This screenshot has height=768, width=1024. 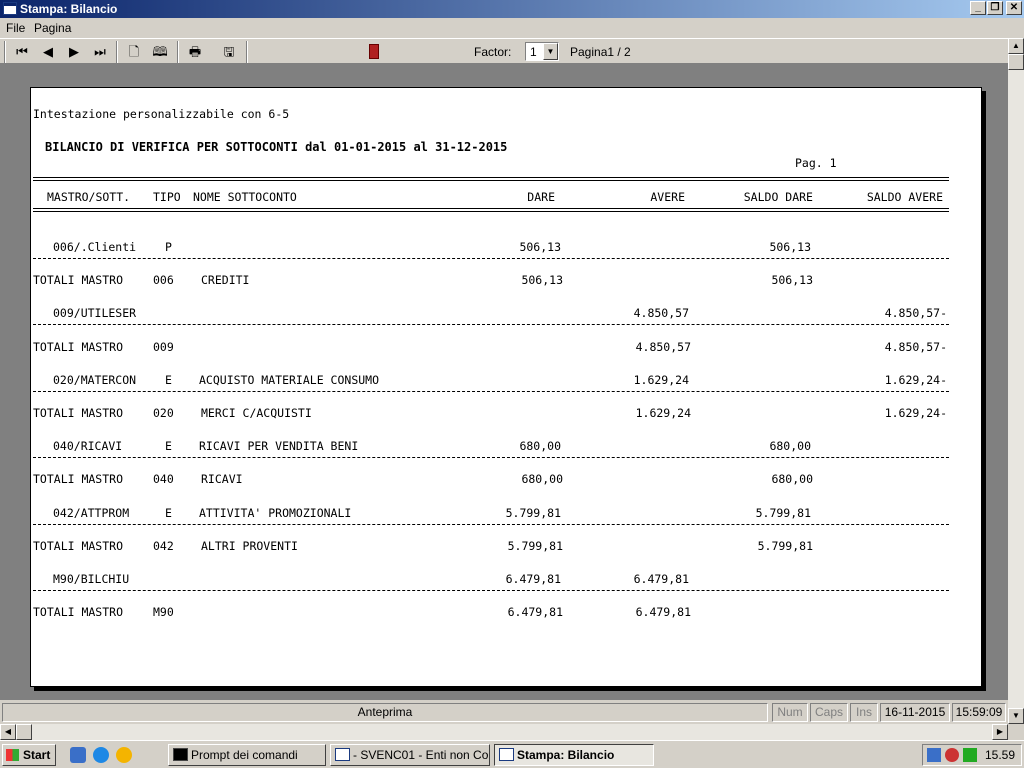 What do you see at coordinates (1016, 46) in the screenshot?
I see `scroll-up-button: ▲` at bounding box center [1016, 46].